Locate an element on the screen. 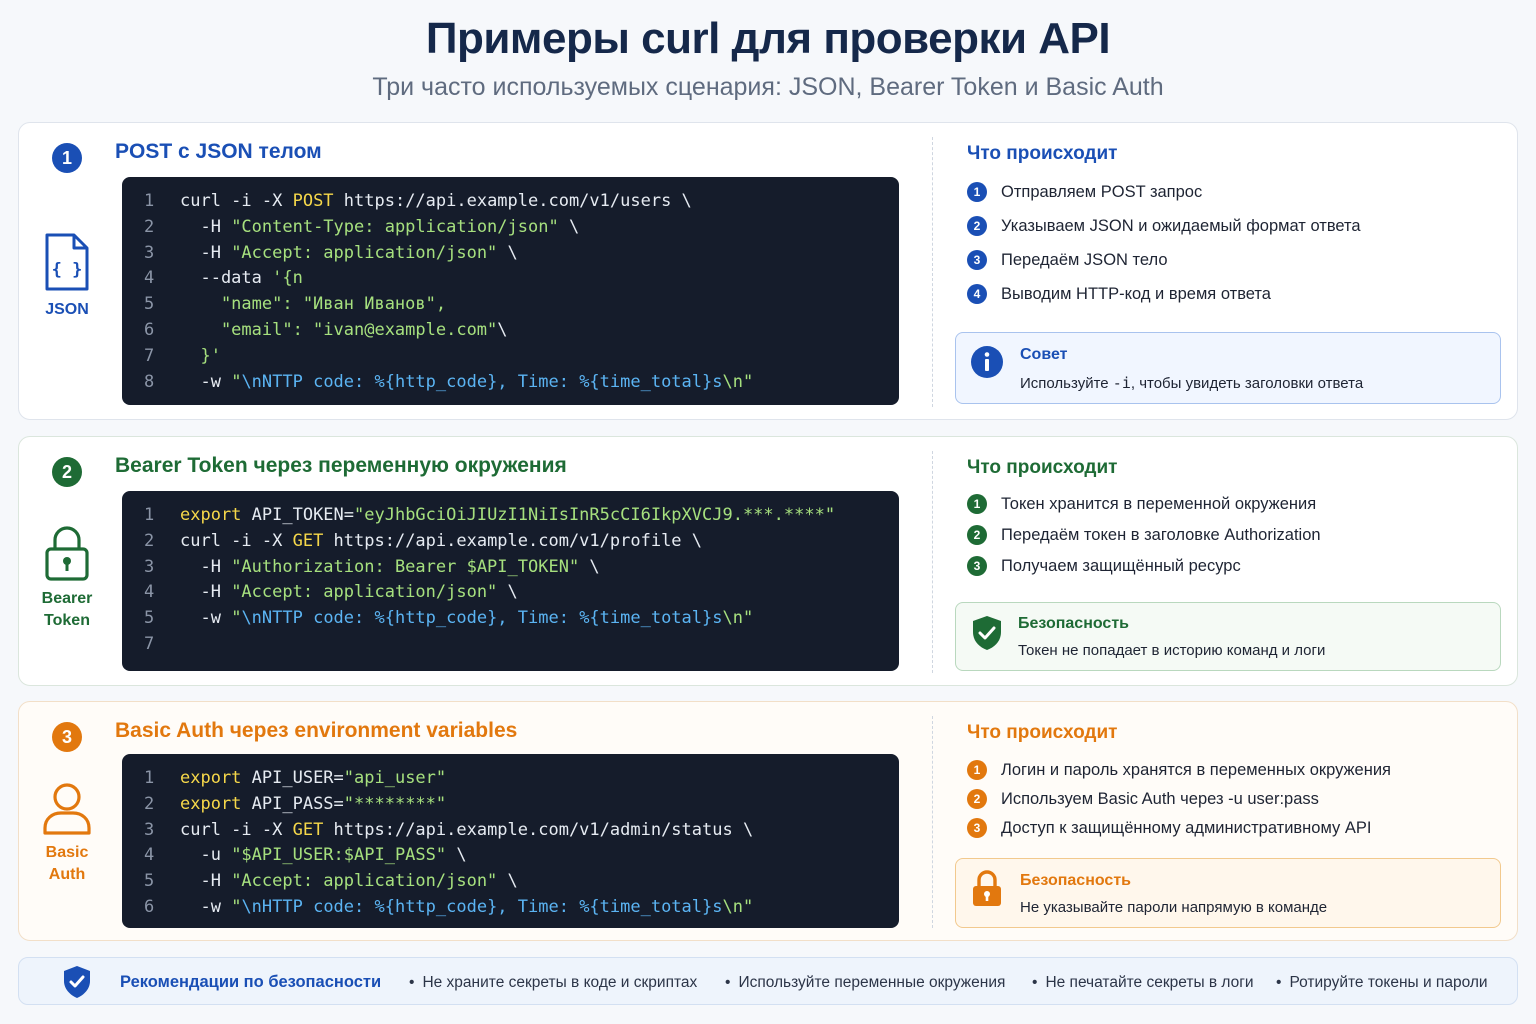  code-token: "name": "Иван Иванов", is located at coordinates (313, 304).